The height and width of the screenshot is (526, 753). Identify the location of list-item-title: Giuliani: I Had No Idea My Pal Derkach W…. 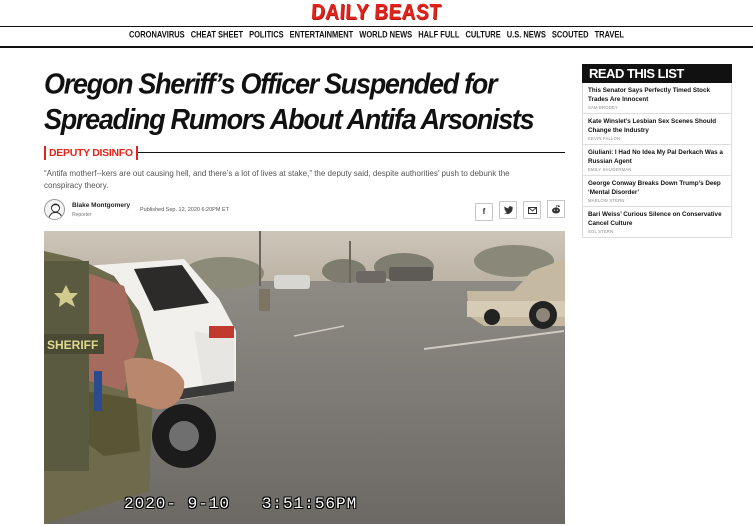
(657, 157).